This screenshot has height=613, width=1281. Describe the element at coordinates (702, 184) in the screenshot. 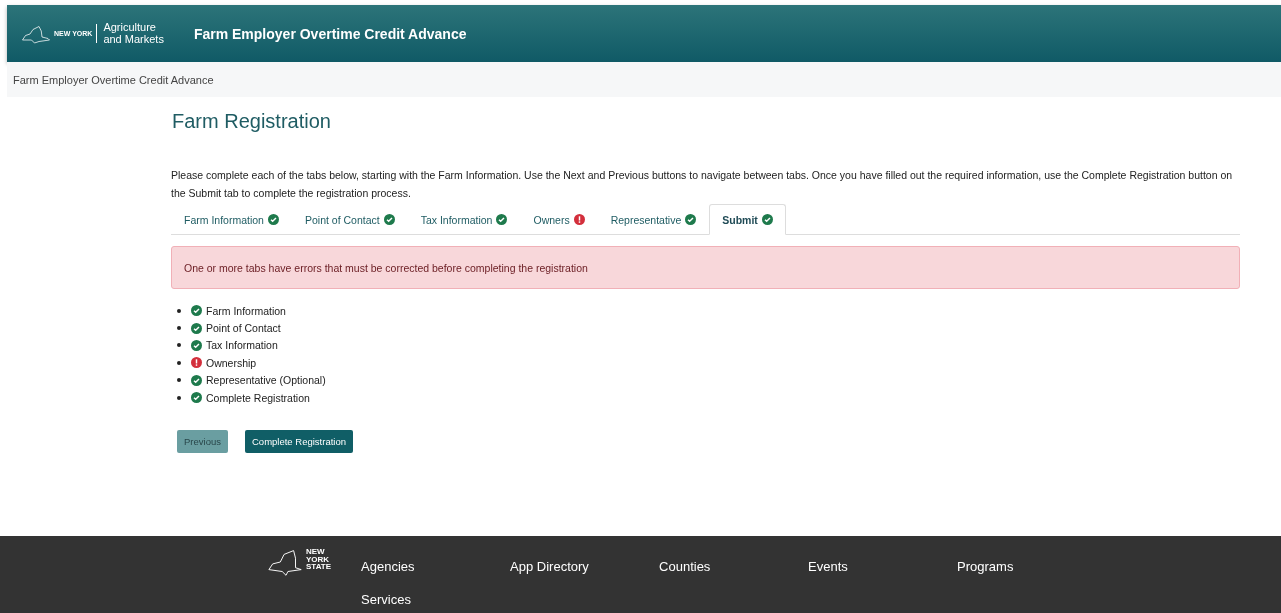

I see `intro-text: Please complete each of the tabs below, starting with the Farm Information. Use the Next and Previous buttons to navigate between tabs. Once you have filled out the required information, use the Complete Registration button on the Submit tab to complete the registration process.` at that location.